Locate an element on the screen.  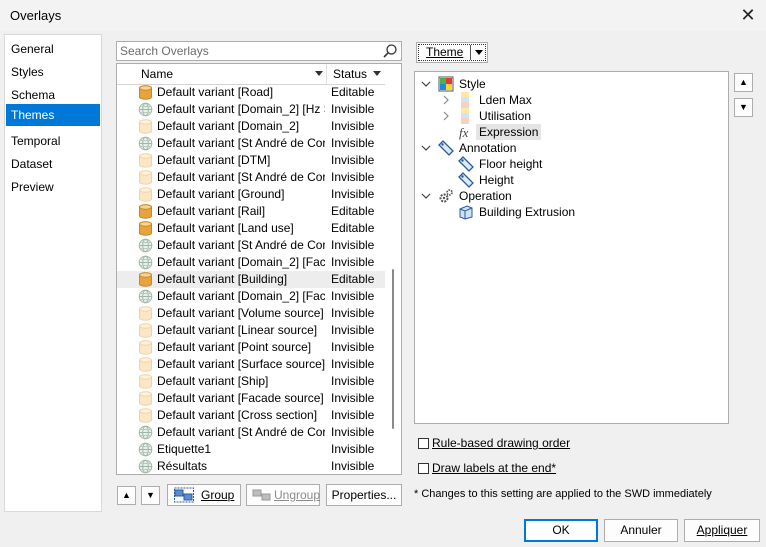
list-item: Default variant [Ground] Invisible is located at coordinates (251, 194).